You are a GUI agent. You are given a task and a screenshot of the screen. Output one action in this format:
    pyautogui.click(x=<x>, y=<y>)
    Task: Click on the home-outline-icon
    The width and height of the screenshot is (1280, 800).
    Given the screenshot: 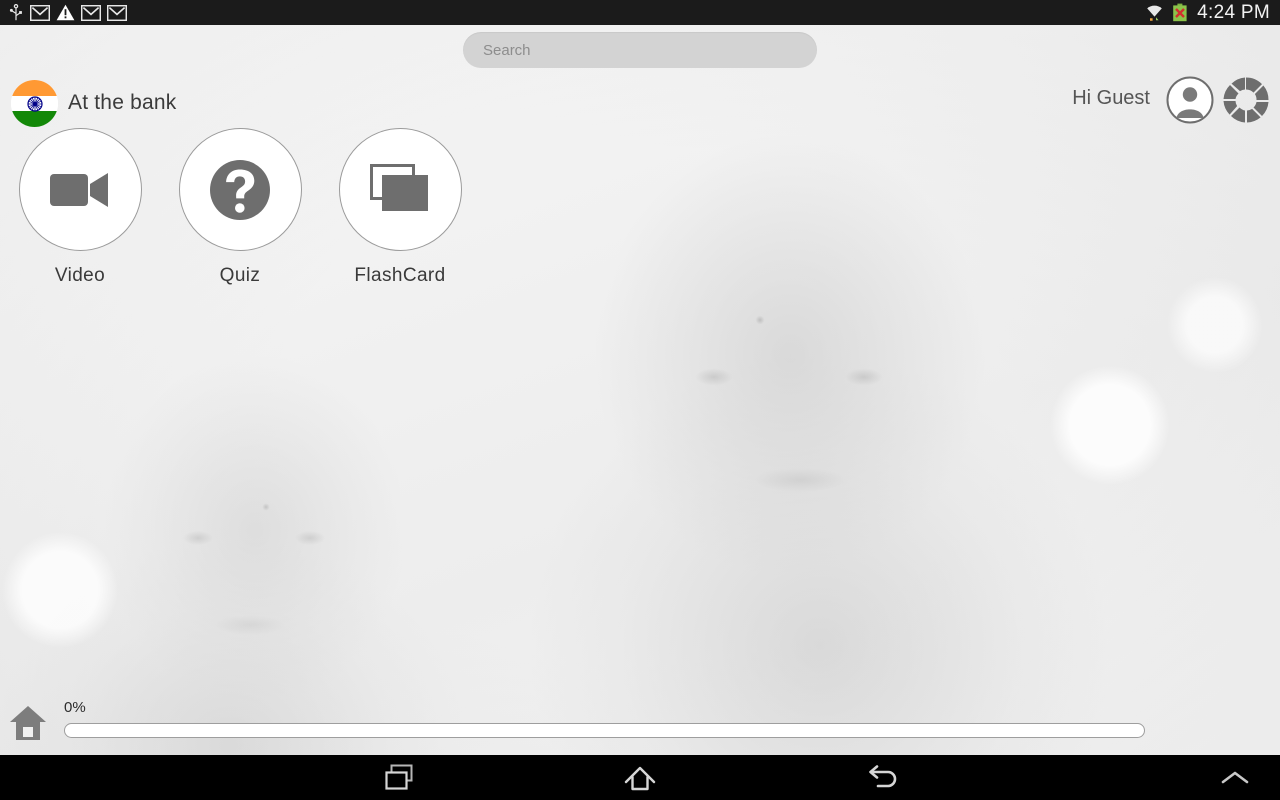 What is the action you would take?
    pyautogui.click(x=640, y=778)
    